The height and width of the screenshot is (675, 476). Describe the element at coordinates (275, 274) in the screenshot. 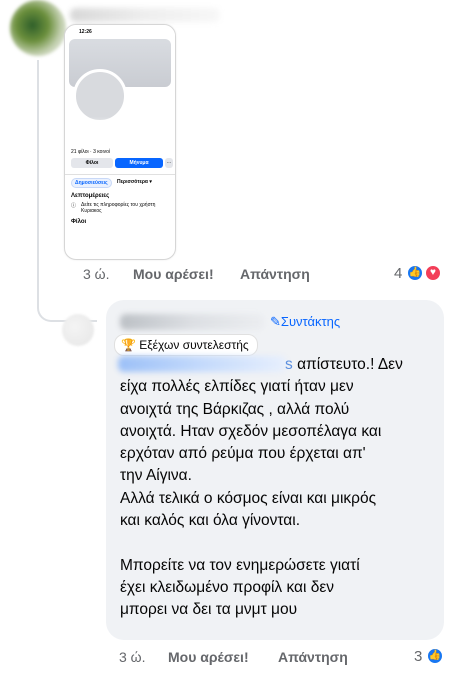

I see `reply-action: Απάντηση` at that location.